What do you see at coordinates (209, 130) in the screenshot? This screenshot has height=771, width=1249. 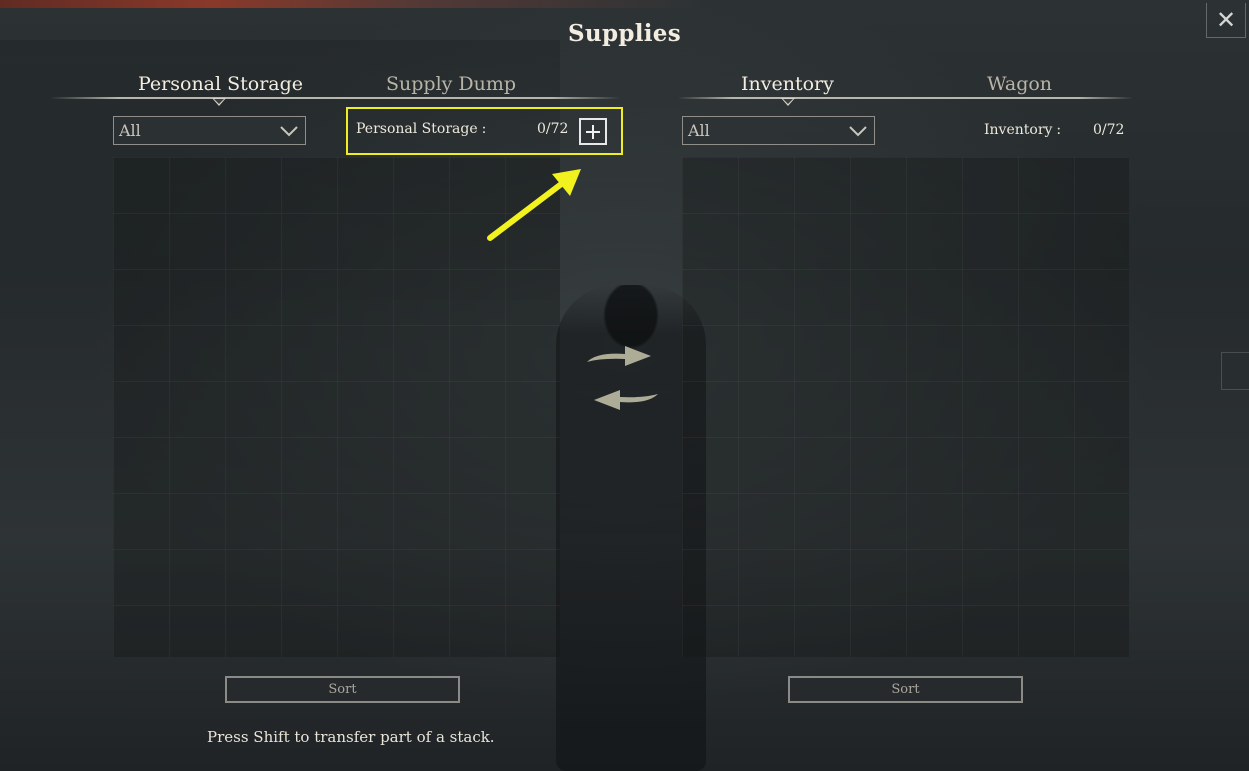 I see `left-category-filter: All` at bounding box center [209, 130].